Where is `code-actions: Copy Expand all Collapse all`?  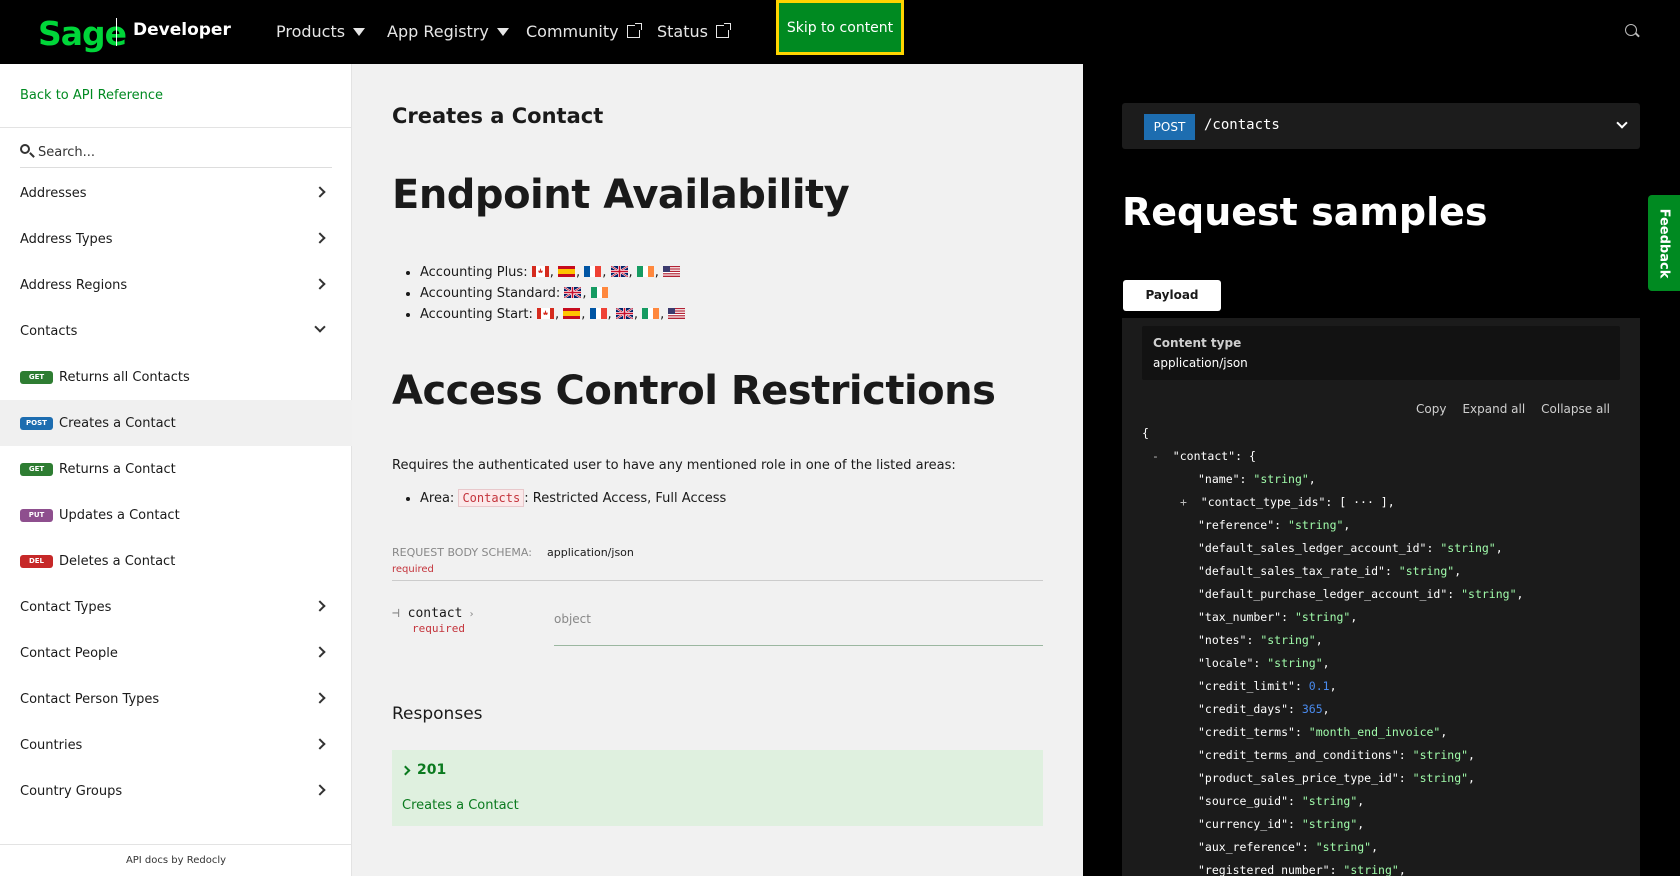
code-actions: Copy Expand all Collapse all is located at coordinates (1513, 409).